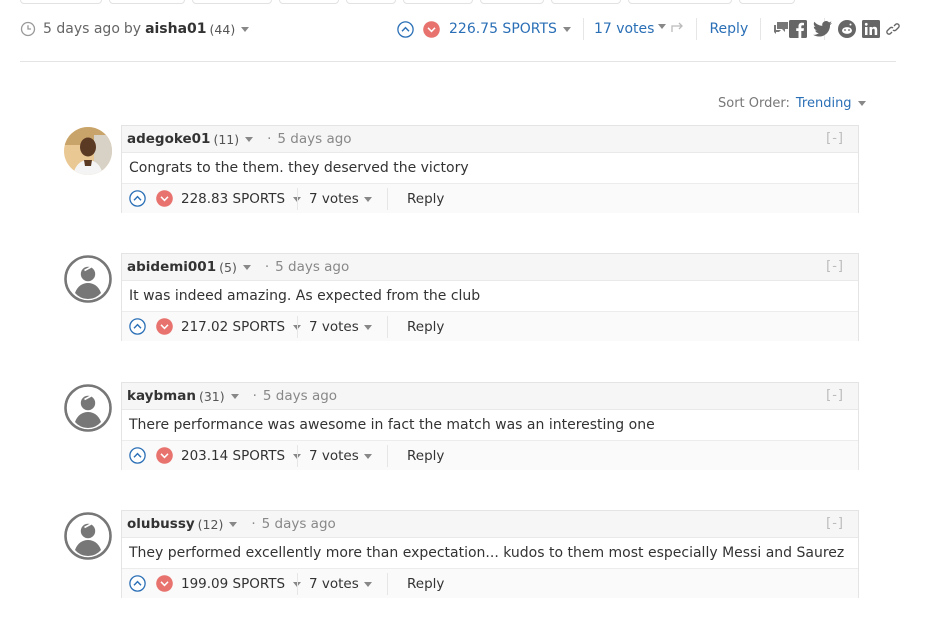 The height and width of the screenshot is (624, 934). I want to click on post-votes: 17 votes, so click(624, 29).